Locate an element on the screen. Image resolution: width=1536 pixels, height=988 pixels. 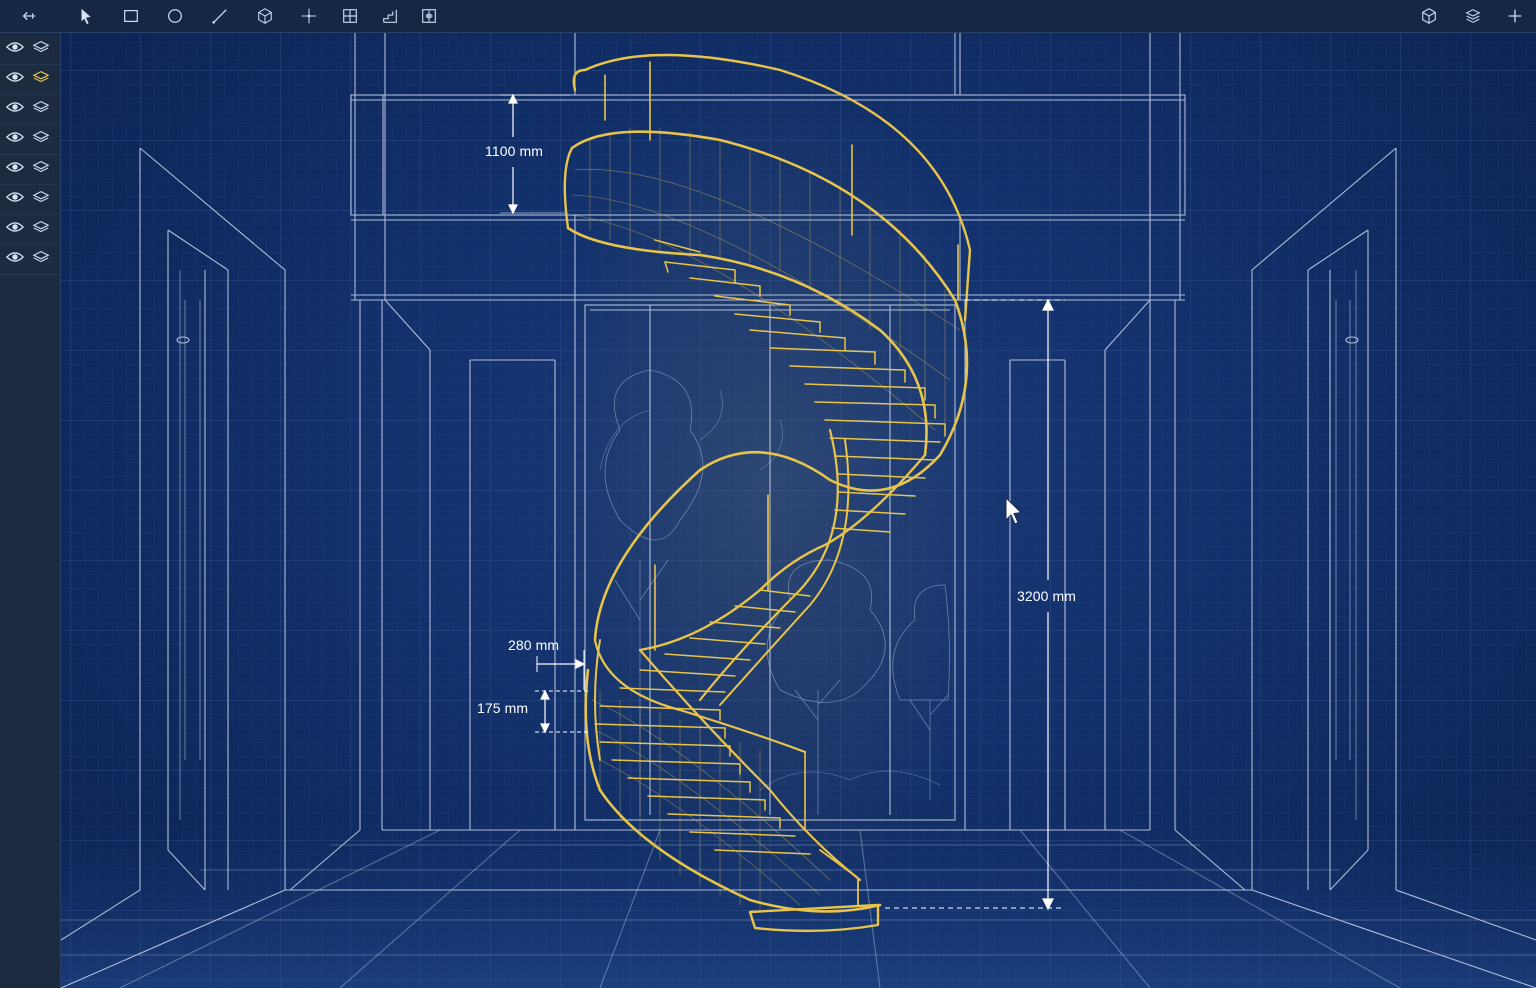
back-button is located at coordinates (29, 16).